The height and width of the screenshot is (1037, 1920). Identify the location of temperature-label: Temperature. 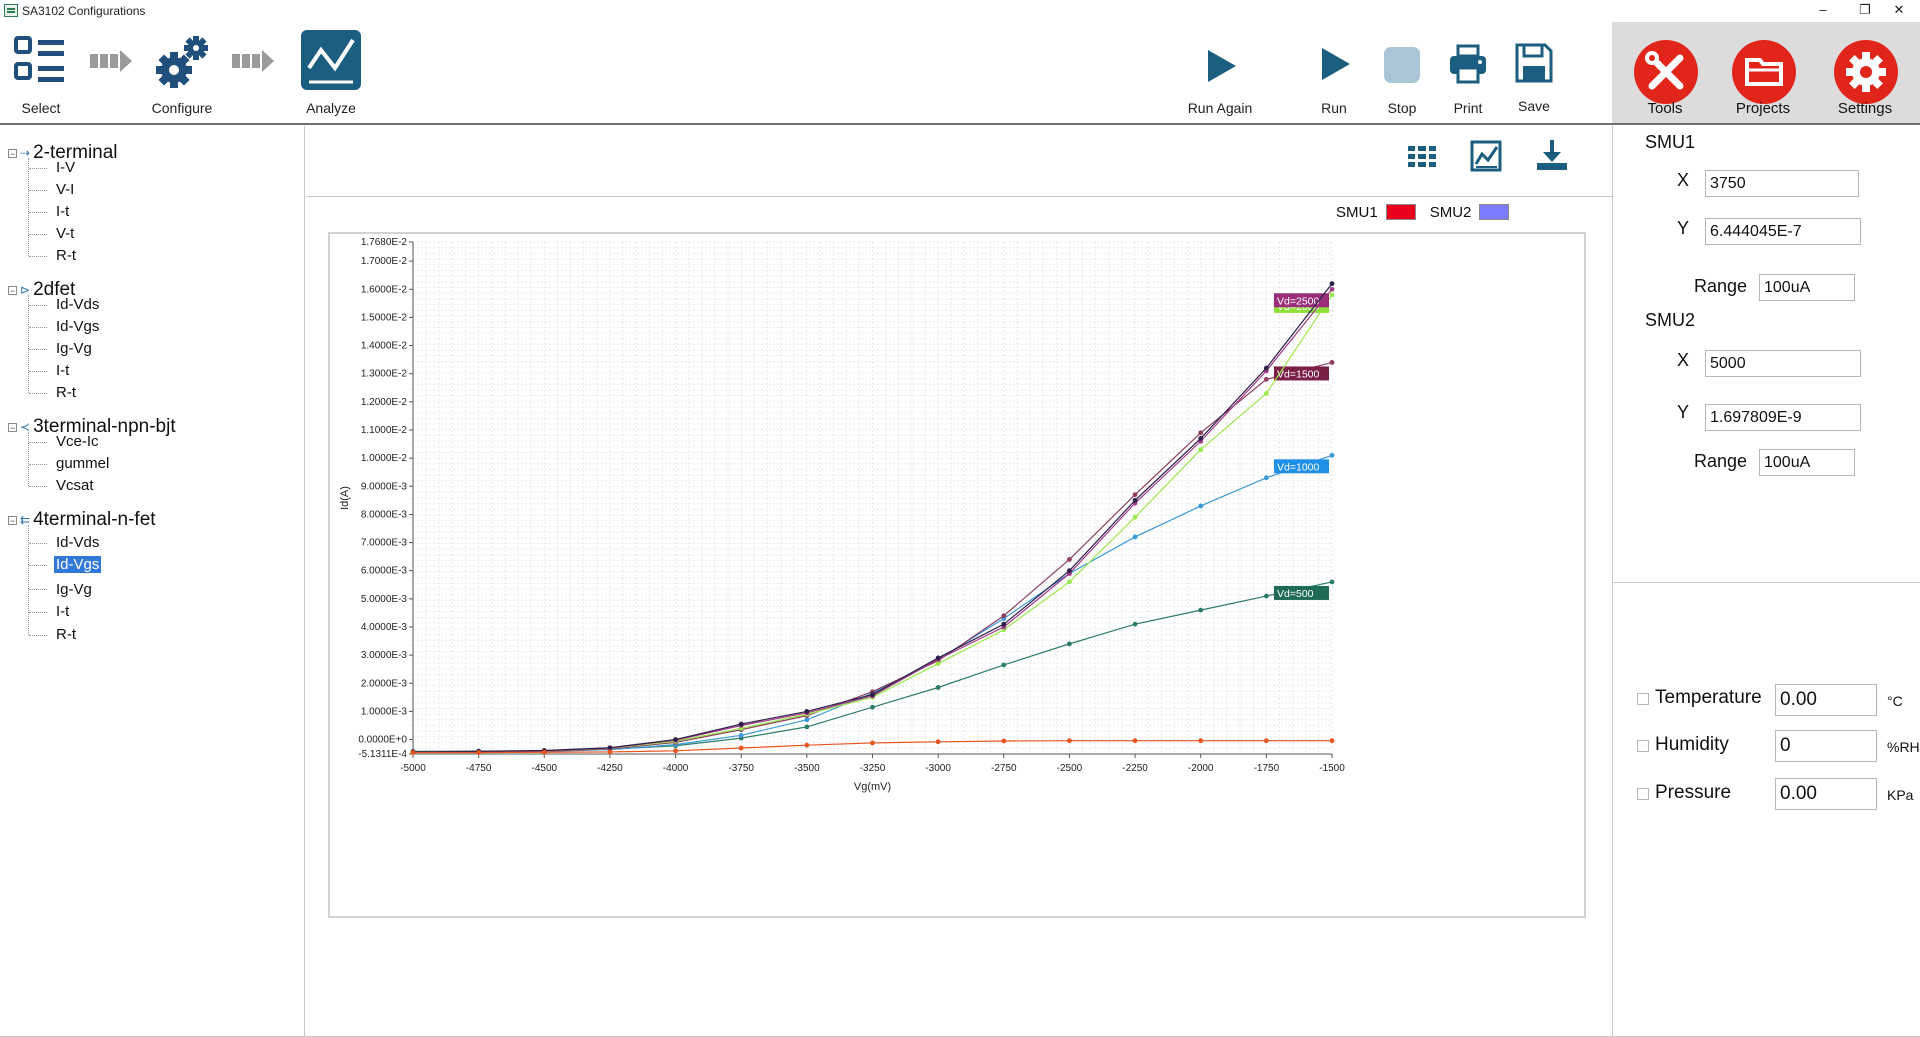
(1708, 697).